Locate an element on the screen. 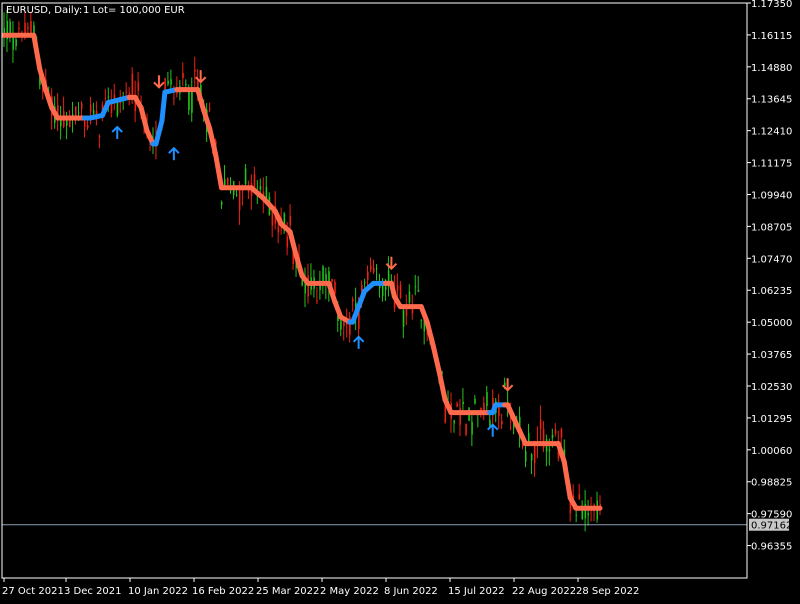  x-tick-label: 22 Aug 2022 is located at coordinates (544, 591).